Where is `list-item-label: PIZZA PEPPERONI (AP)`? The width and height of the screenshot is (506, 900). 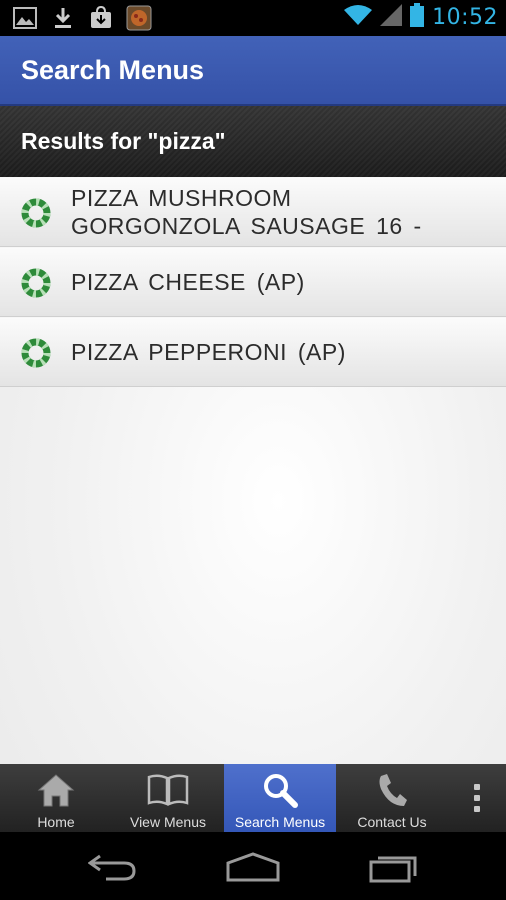
list-item-label: PIZZA PEPPERONI (AP) is located at coordinates (208, 352).